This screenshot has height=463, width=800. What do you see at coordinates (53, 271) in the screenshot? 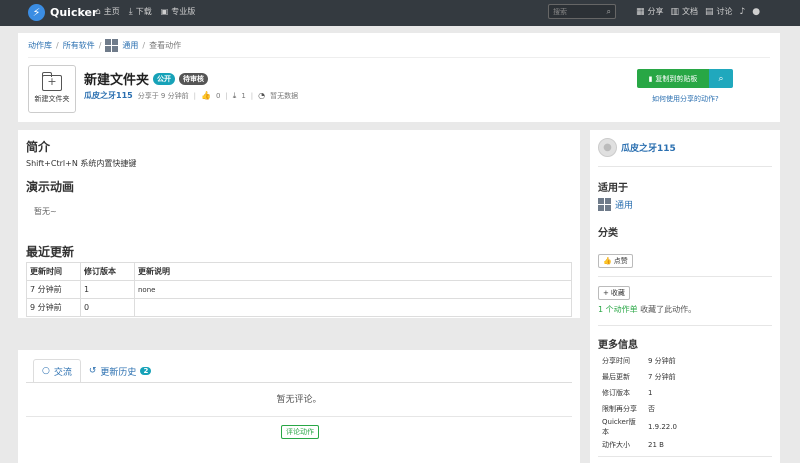
I see `column-header: 更新时间` at bounding box center [53, 271].